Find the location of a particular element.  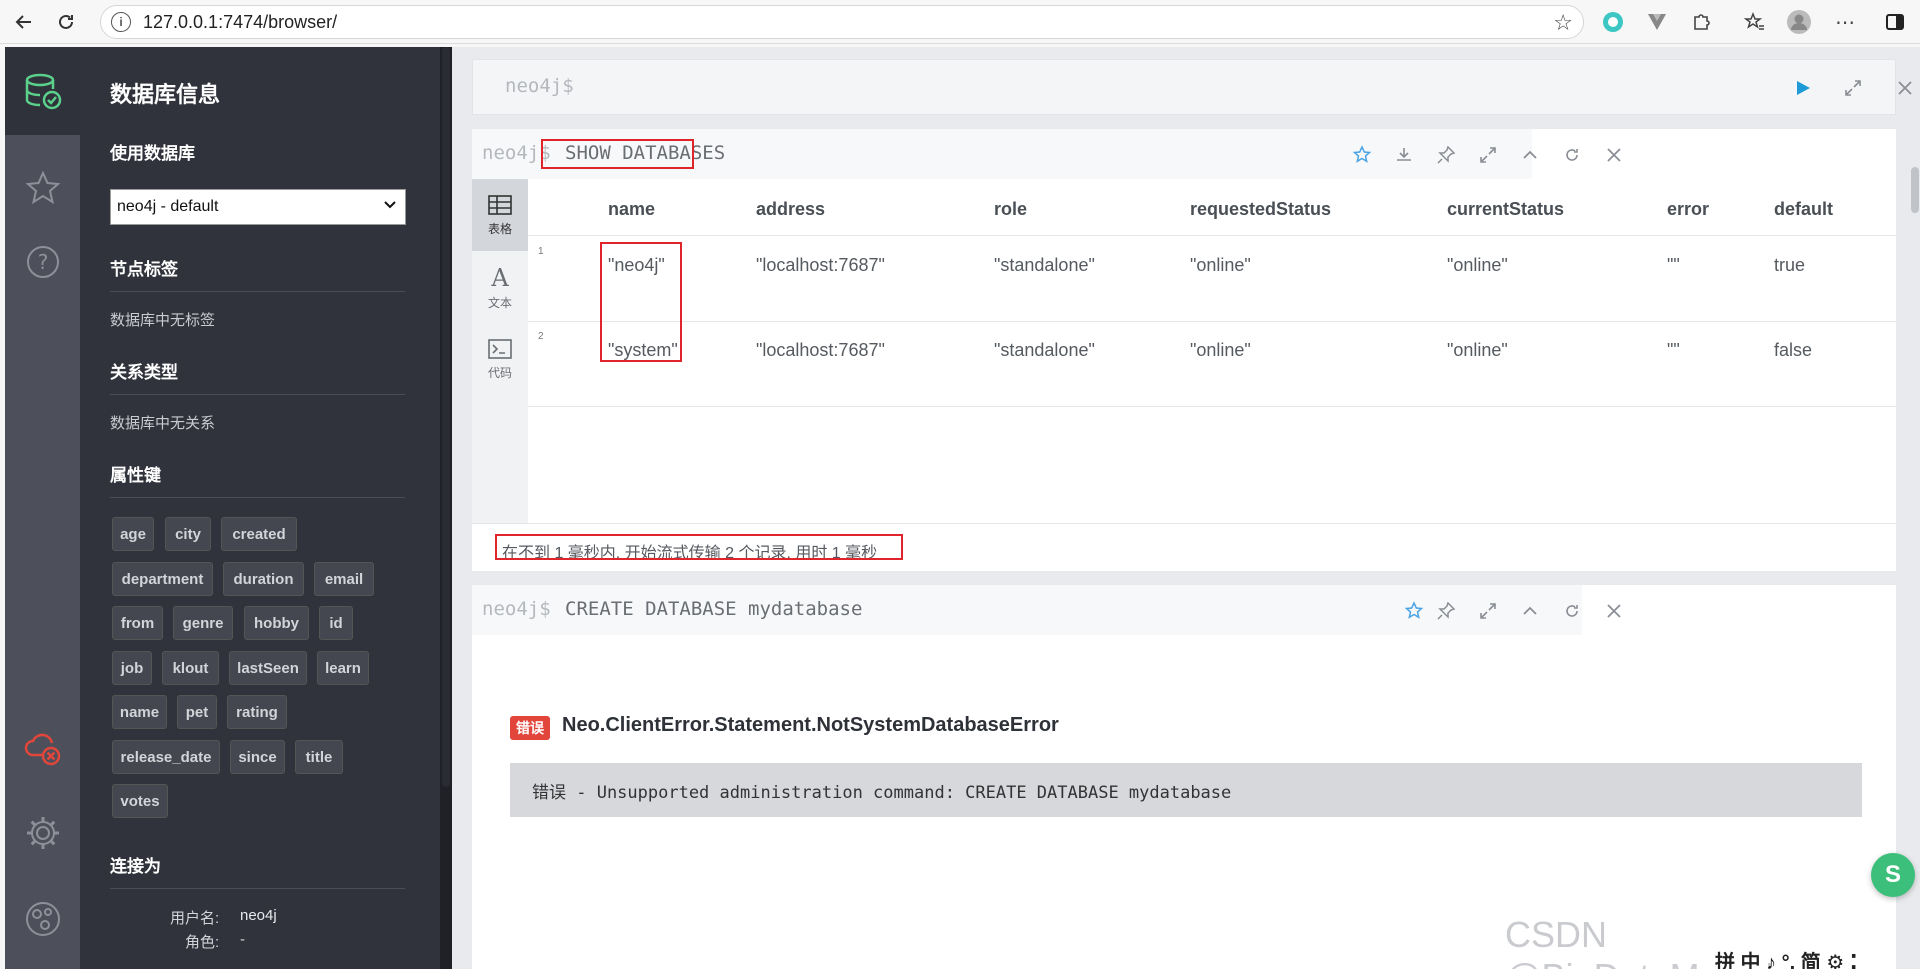

property-key-tag: since is located at coordinates (257, 757).